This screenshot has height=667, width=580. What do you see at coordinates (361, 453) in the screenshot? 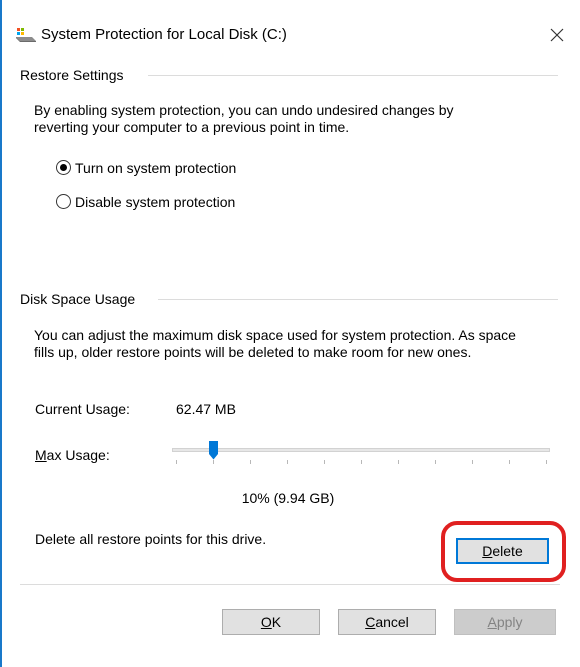
I see `max-usage-slider` at bounding box center [361, 453].